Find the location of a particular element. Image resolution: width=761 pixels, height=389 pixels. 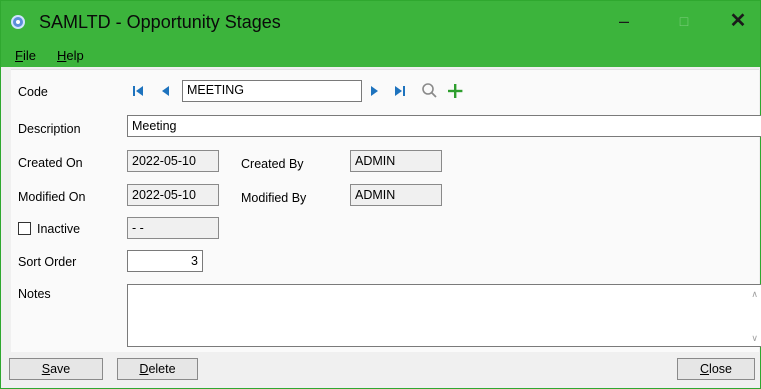

first-record-button is located at coordinates (139, 91).